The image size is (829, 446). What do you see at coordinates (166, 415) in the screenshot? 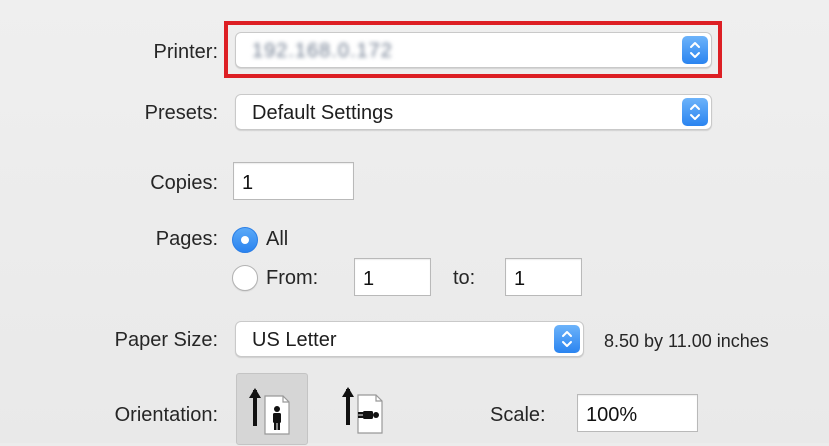
I see `orientation-label: Orientation:` at bounding box center [166, 415].